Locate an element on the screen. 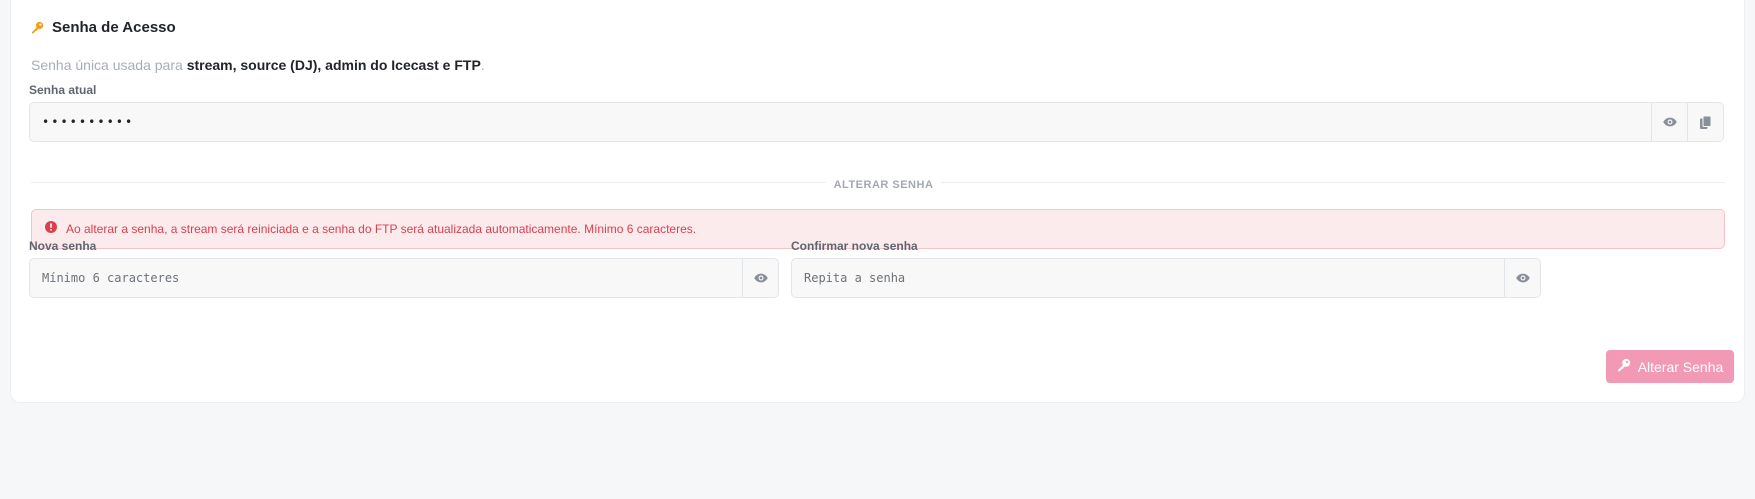  card-title: Senha de Acesso is located at coordinates (114, 27).